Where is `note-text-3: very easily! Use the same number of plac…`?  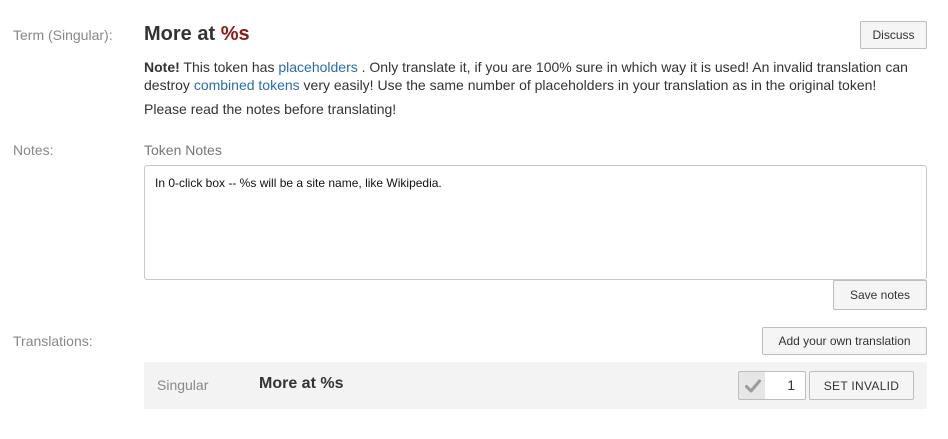
note-text-3: very easily! Use the same number of plac… is located at coordinates (588, 85).